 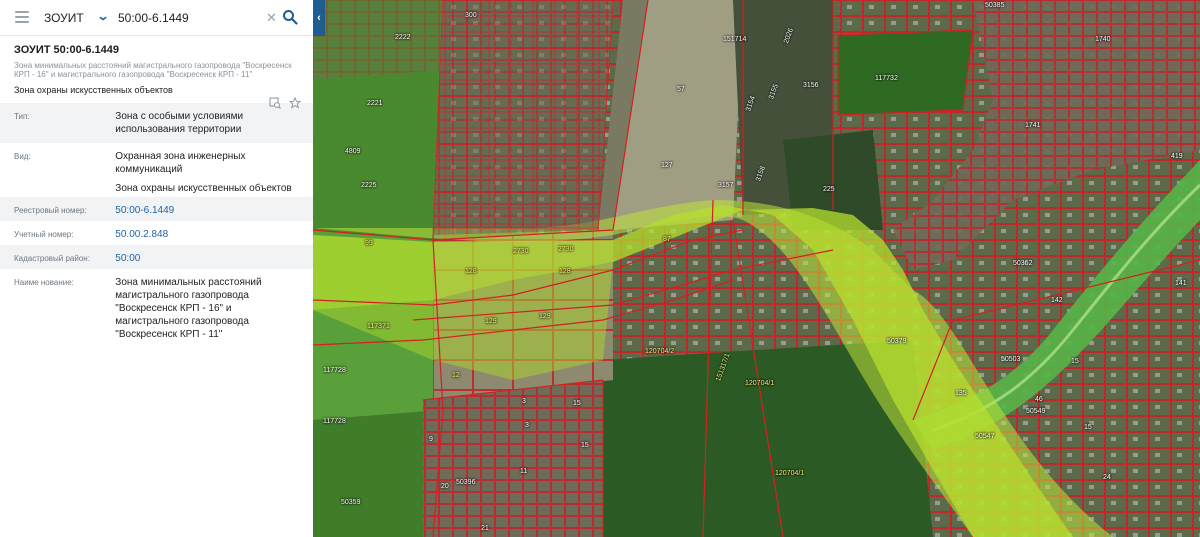 I want to click on map-label-2222: 2222, so click(x=403, y=37).